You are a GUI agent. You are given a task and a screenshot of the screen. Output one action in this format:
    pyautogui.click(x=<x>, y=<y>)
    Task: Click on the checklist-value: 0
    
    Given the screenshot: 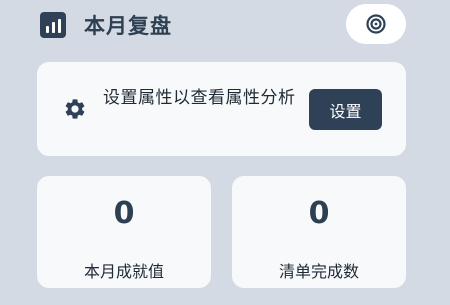 What is the action you would take?
    pyautogui.click(x=319, y=213)
    